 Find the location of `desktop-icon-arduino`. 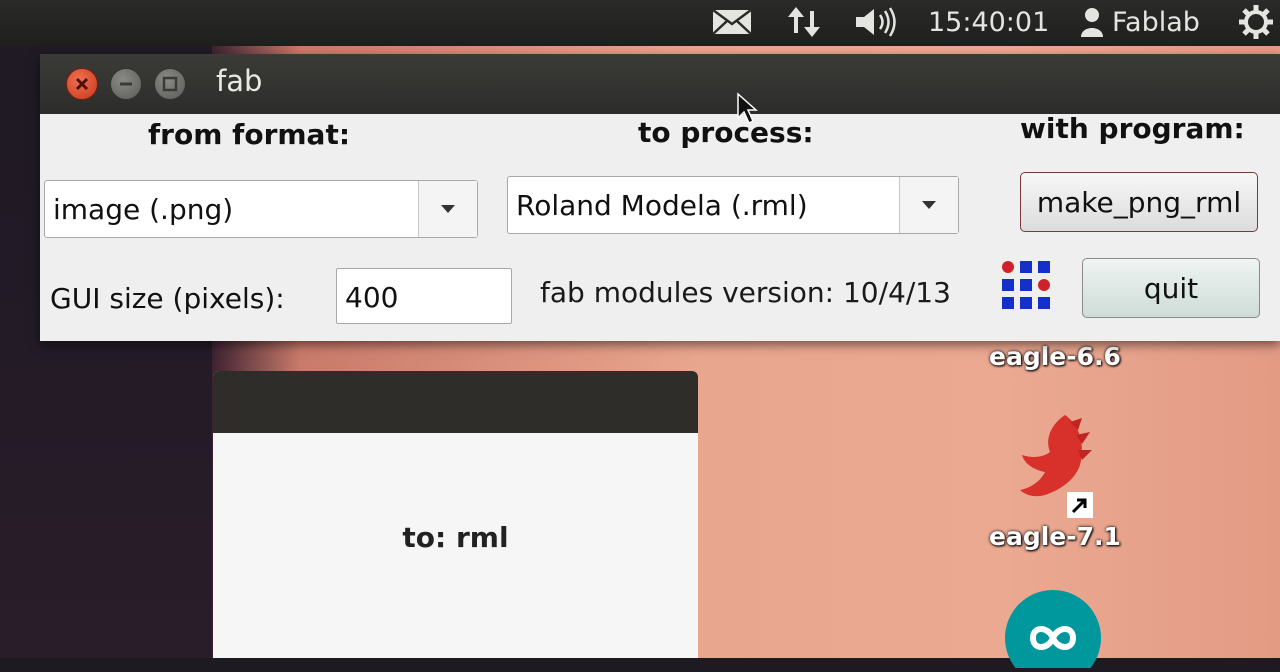

desktop-icon-arduino is located at coordinates (1053, 630).